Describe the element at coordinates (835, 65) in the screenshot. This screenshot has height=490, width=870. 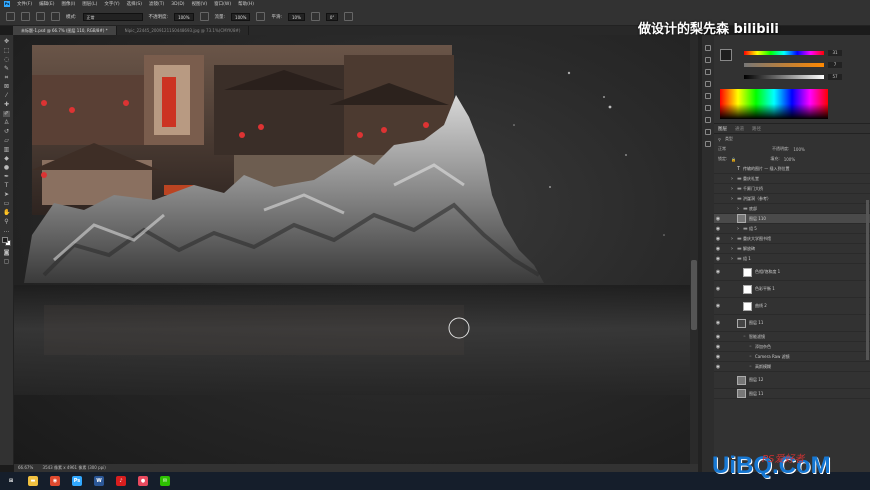
I see `saturation-value: 7` at that location.